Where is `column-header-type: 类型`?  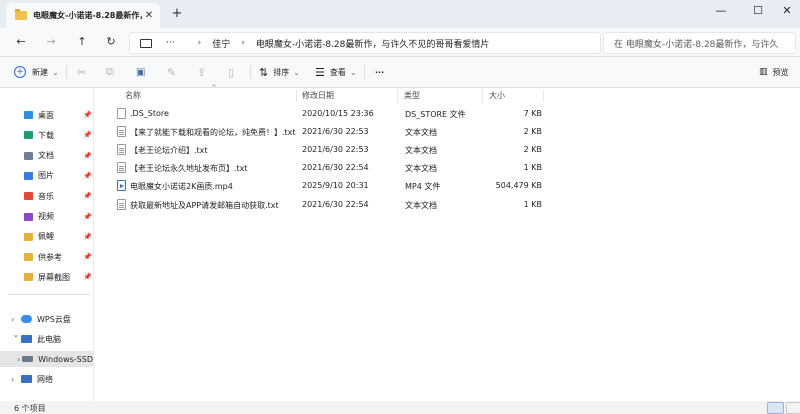 column-header-type: 类型 is located at coordinates (412, 95).